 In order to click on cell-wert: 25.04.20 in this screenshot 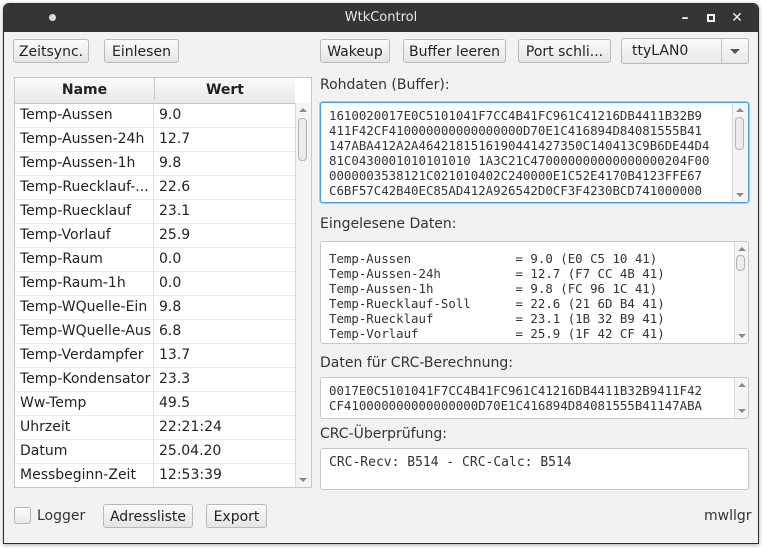, I will do `click(190, 451)`.